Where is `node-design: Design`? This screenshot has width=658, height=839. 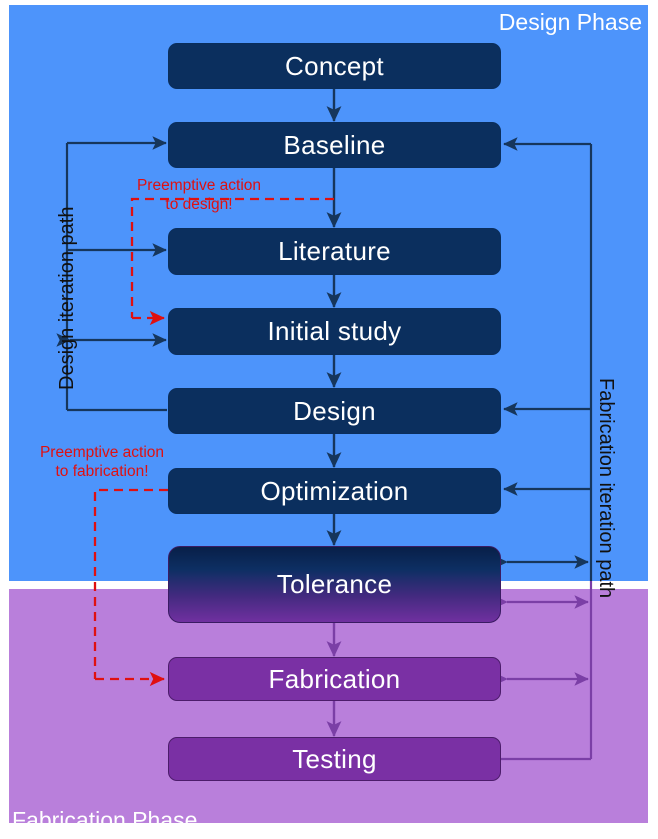 node-design: Design is located at coordinates (334, 411).